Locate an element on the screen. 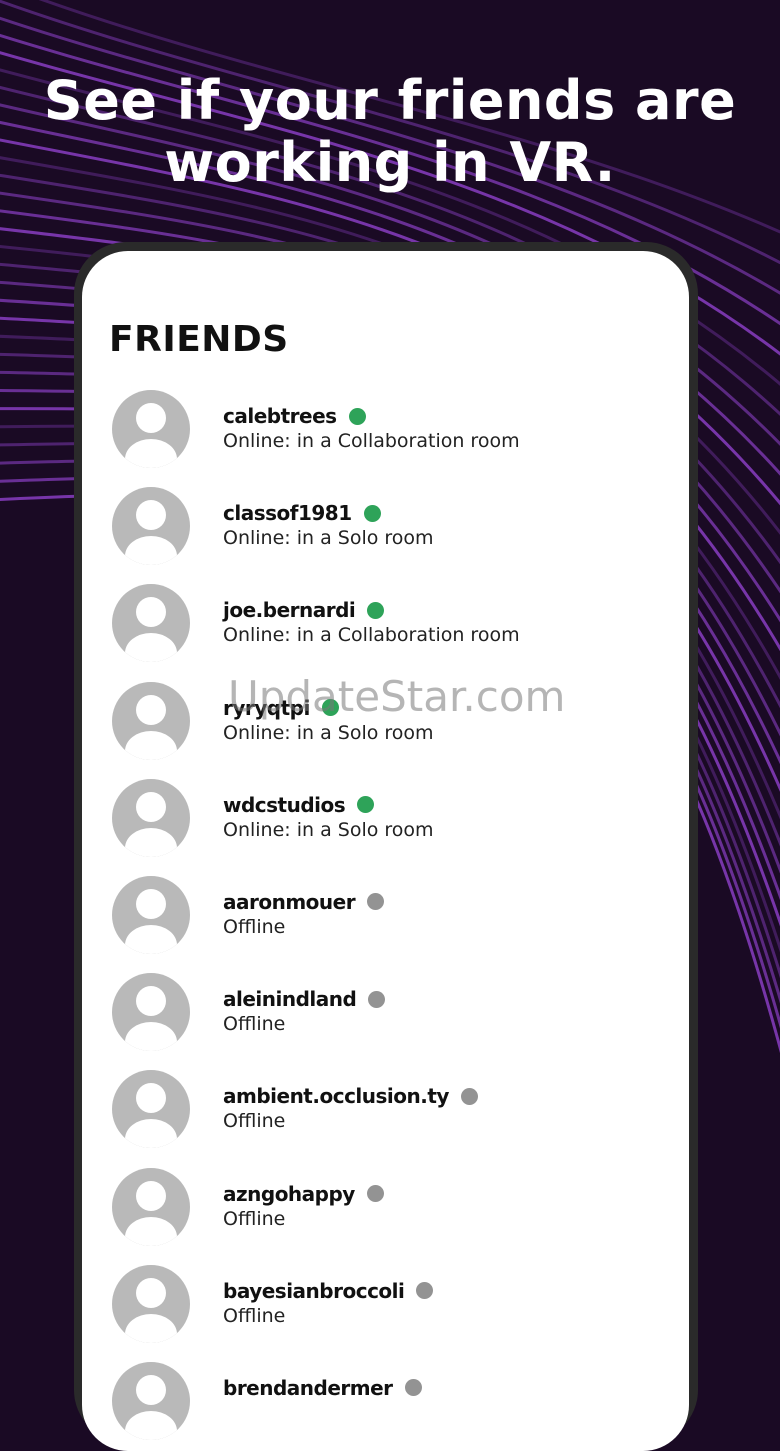 This screenshot has width=780, height=1451. friend-name: brendandermer is located at coordinates (308, 1387).